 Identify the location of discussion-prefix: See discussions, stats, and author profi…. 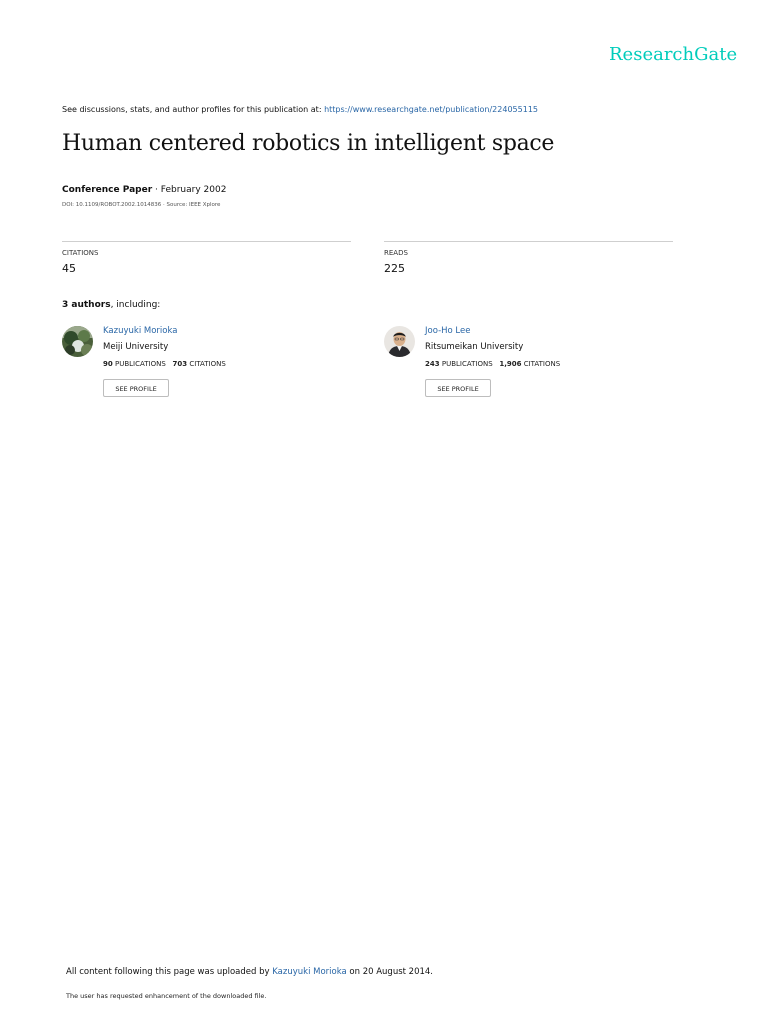
(192, 109).